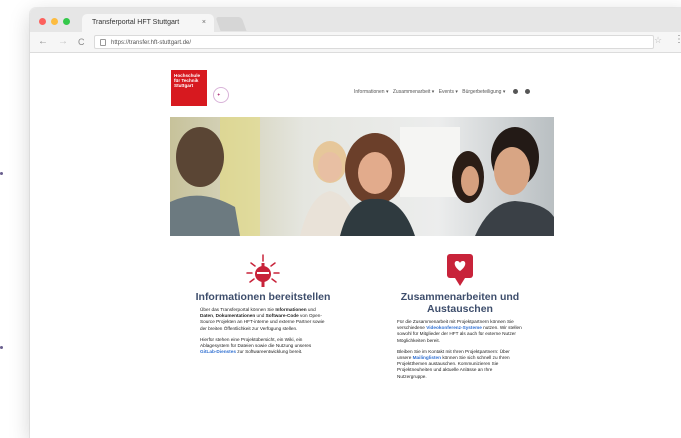 This screenshot has height=438, width=681. I want to click on edge-dot-bottom, so click(1, 347).